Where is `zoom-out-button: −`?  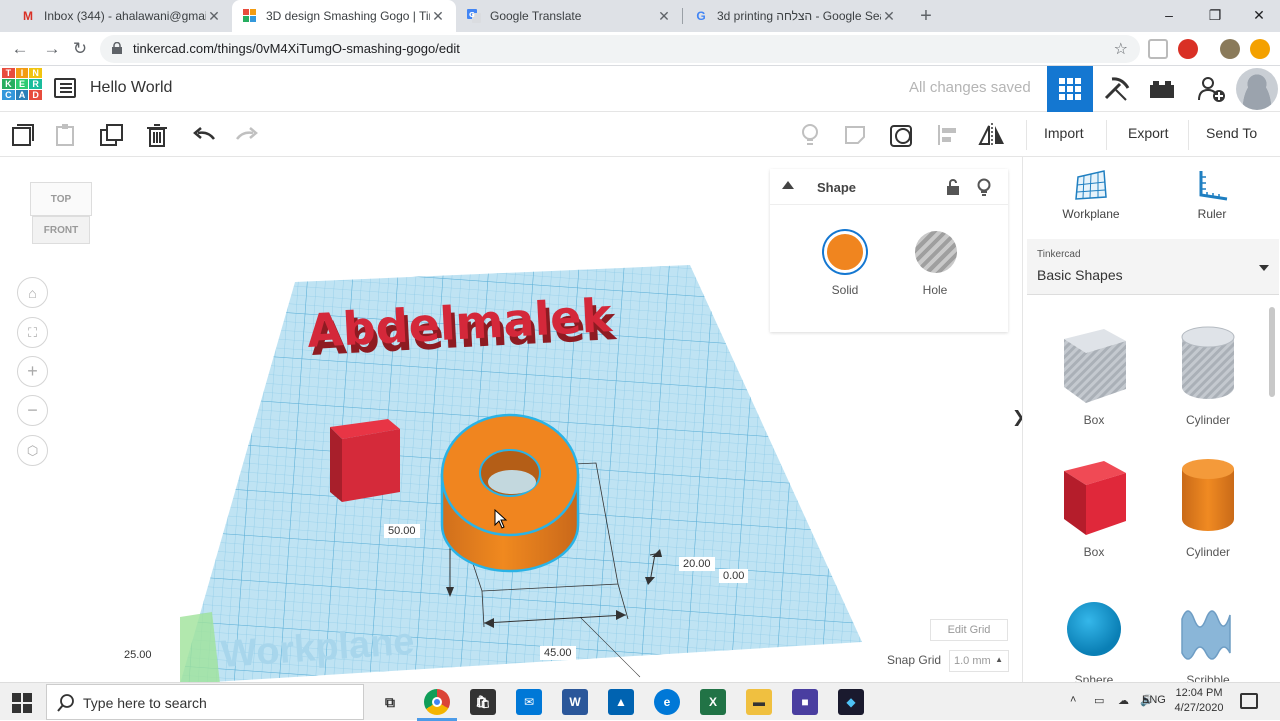 zoom-out-button: − is located at coordinates (32, 410).